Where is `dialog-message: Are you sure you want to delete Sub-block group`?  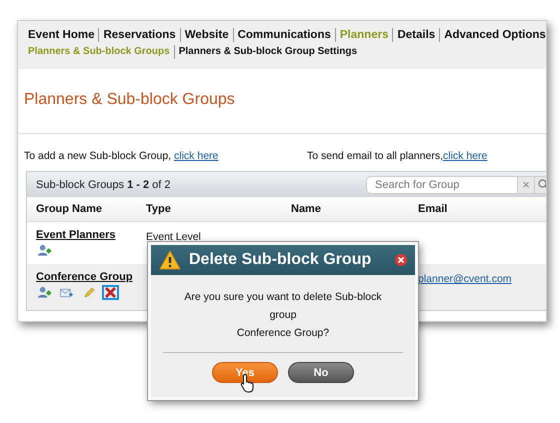 dialog-message: Are you sure you want to delete Sub-block group is located at coordinates (283, 306).